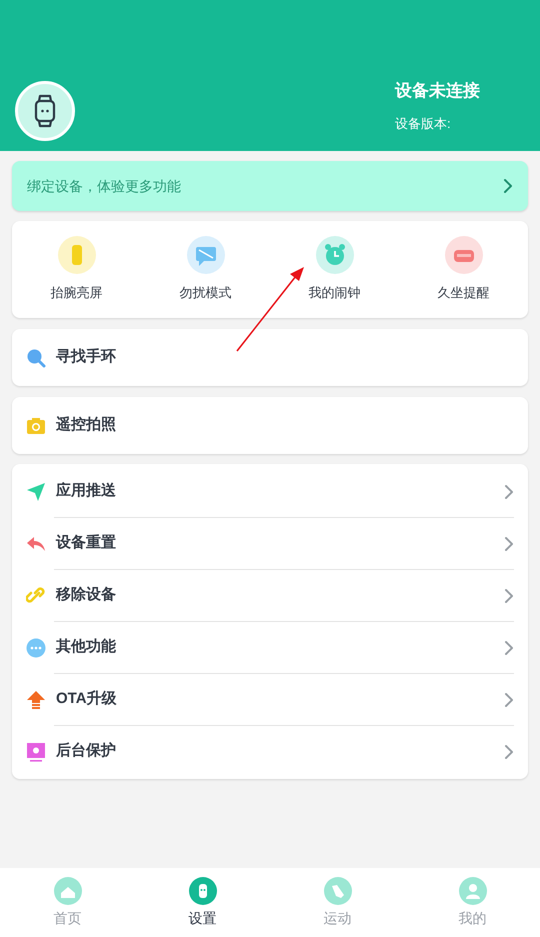 The height and width of the screenshot is (937, 540). I want to click on menu-item: 移除设备, so click(270, 595).